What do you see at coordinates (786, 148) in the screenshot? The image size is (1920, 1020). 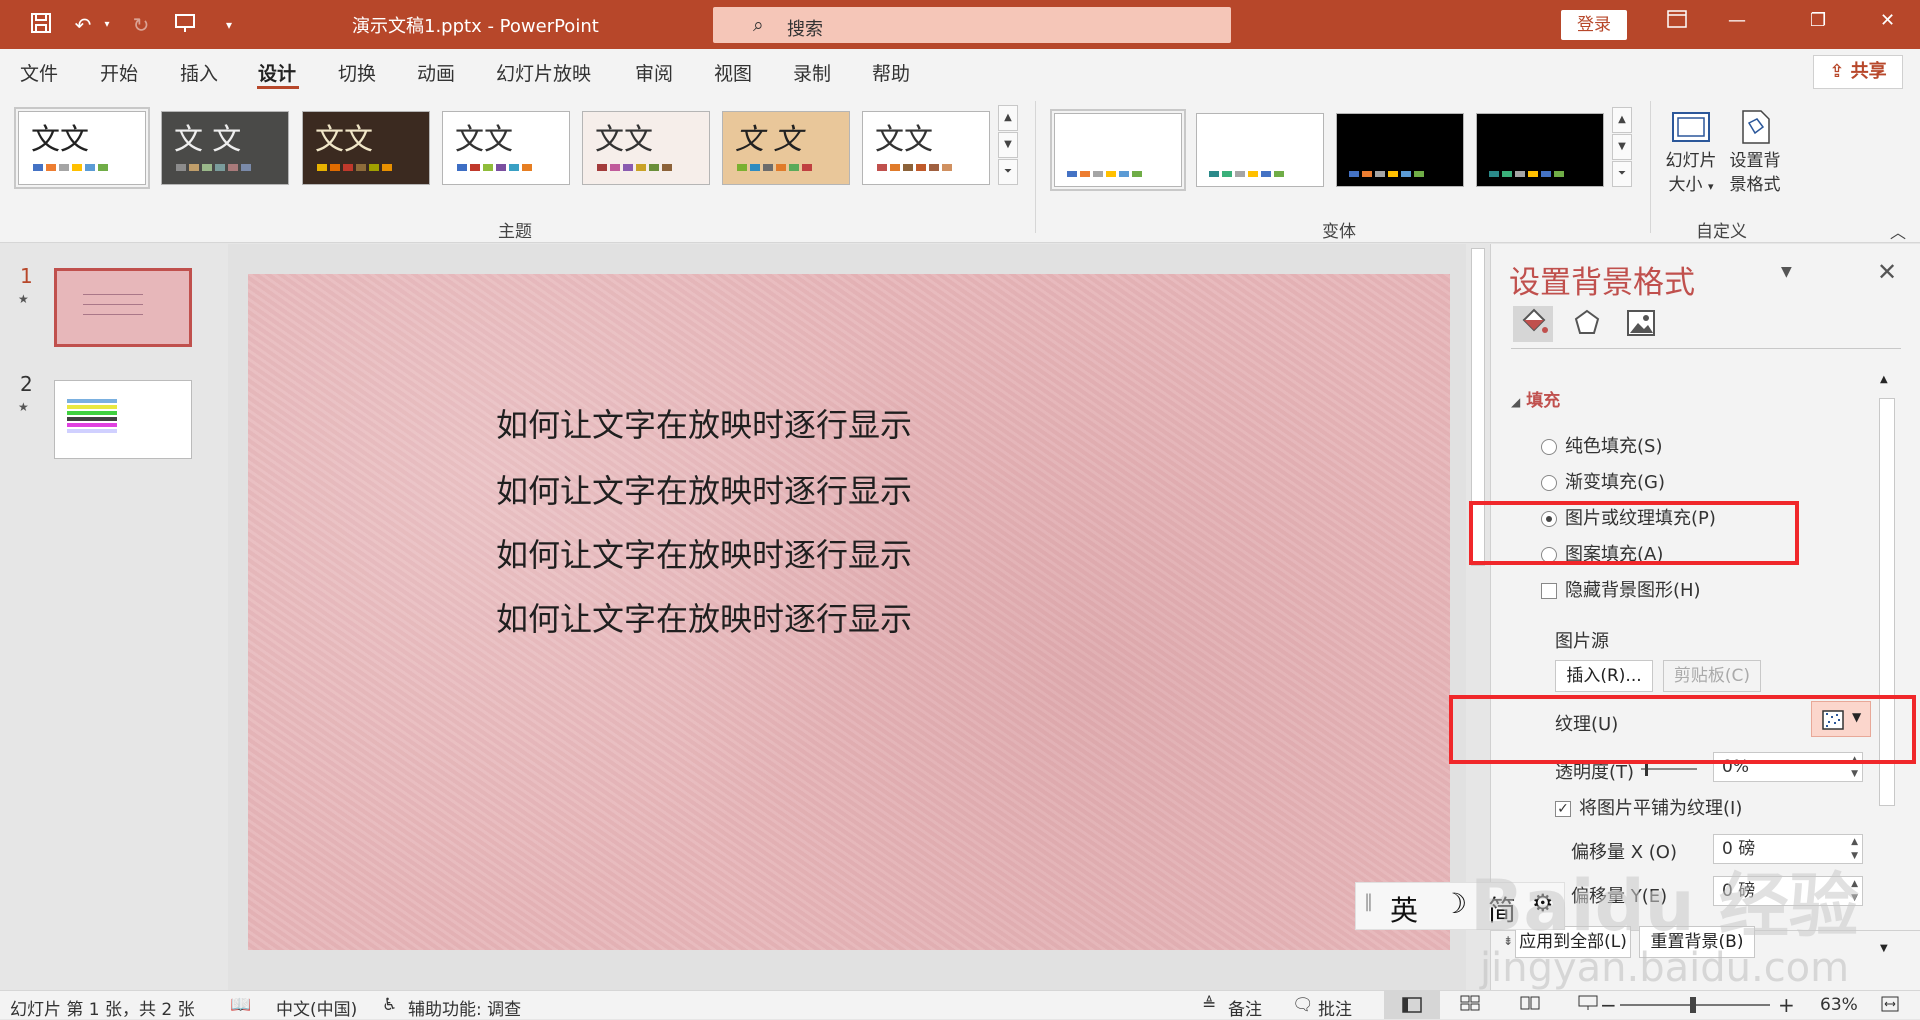 I see `theme-banded: 文 文` at bounding box center [786, 148].